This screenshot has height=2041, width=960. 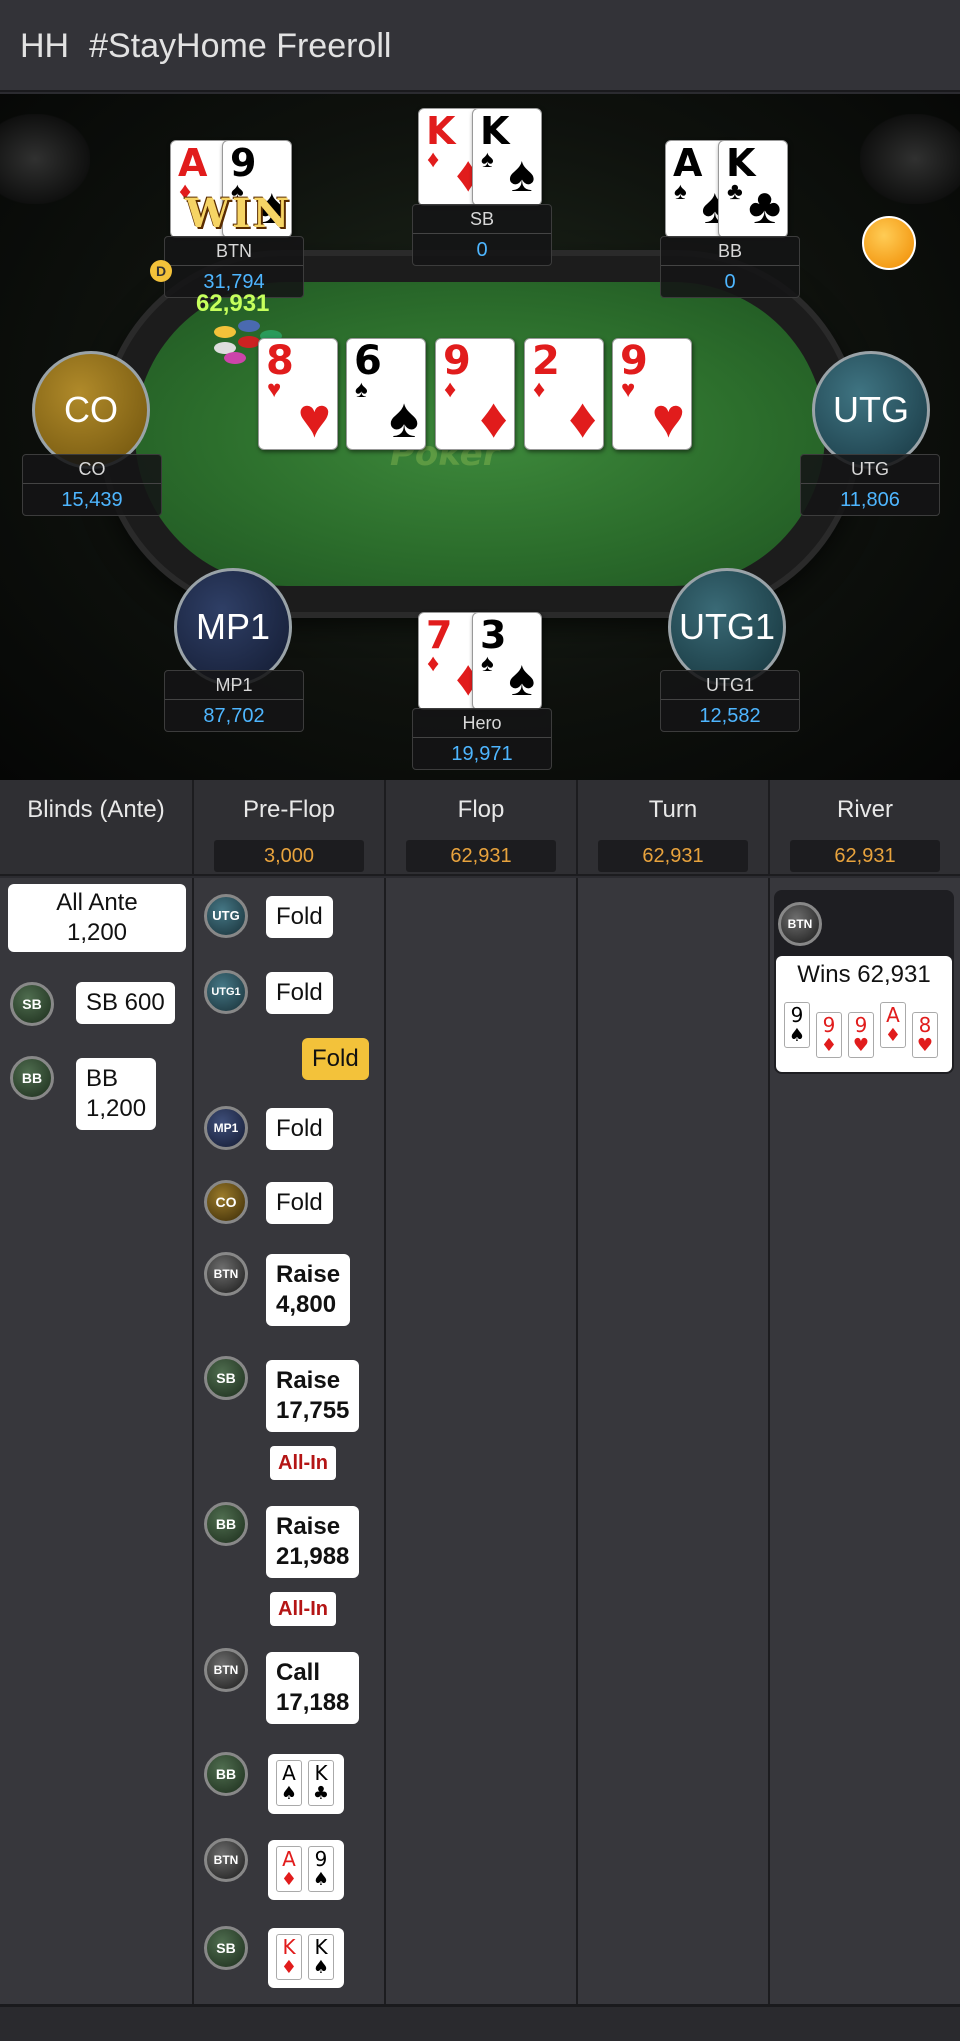 I want to click on hero-card-2: 3 ♠ ♠, so click(x=507, y=661).